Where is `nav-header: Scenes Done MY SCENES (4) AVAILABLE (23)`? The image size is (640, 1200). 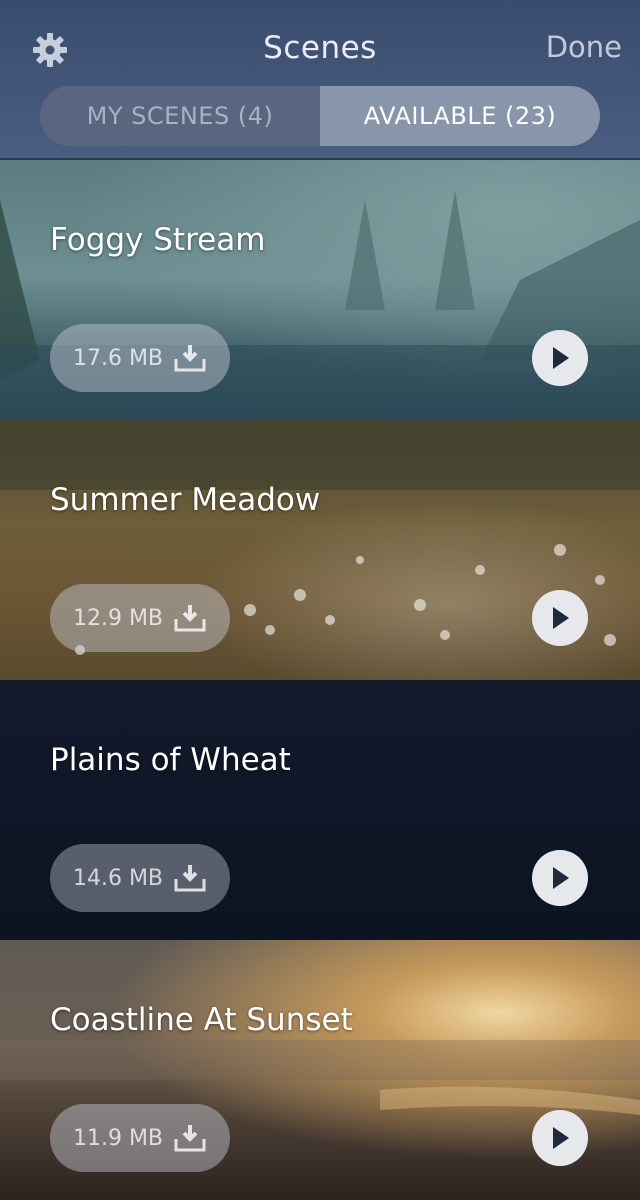 nav-header: Scenes Done MY SCENES (4) AVAILABLE (23) is located at coordinates (320, 80).